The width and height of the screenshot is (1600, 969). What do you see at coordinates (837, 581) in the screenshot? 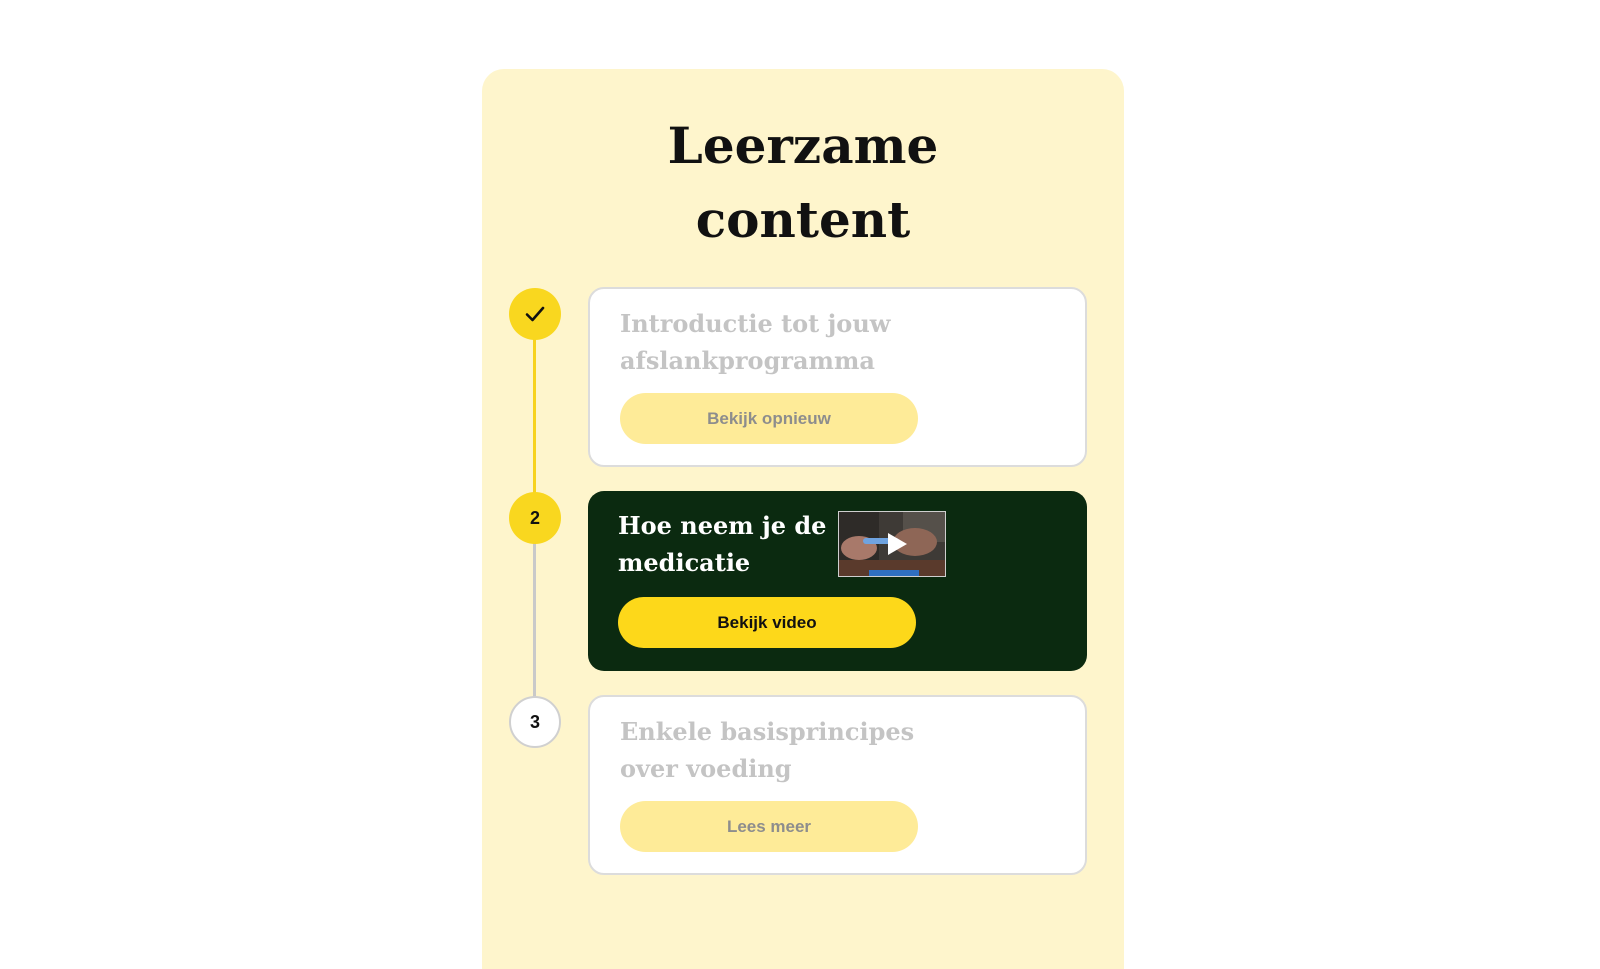
I see `lesson-card-medication: Hoe neem je de medicatie Bekijk video` at bounding box center [837, 581].